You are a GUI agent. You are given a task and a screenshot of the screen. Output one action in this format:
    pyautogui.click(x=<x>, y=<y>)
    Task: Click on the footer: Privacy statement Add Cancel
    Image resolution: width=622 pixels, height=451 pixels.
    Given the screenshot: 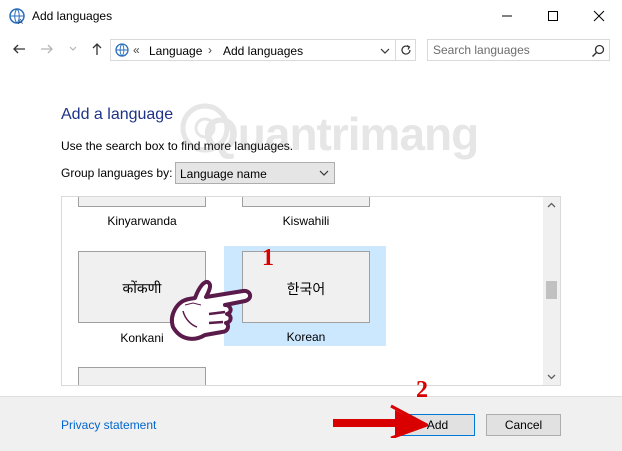 What is the action you would take?
    pyautogui.click(x=311, y=423)
    